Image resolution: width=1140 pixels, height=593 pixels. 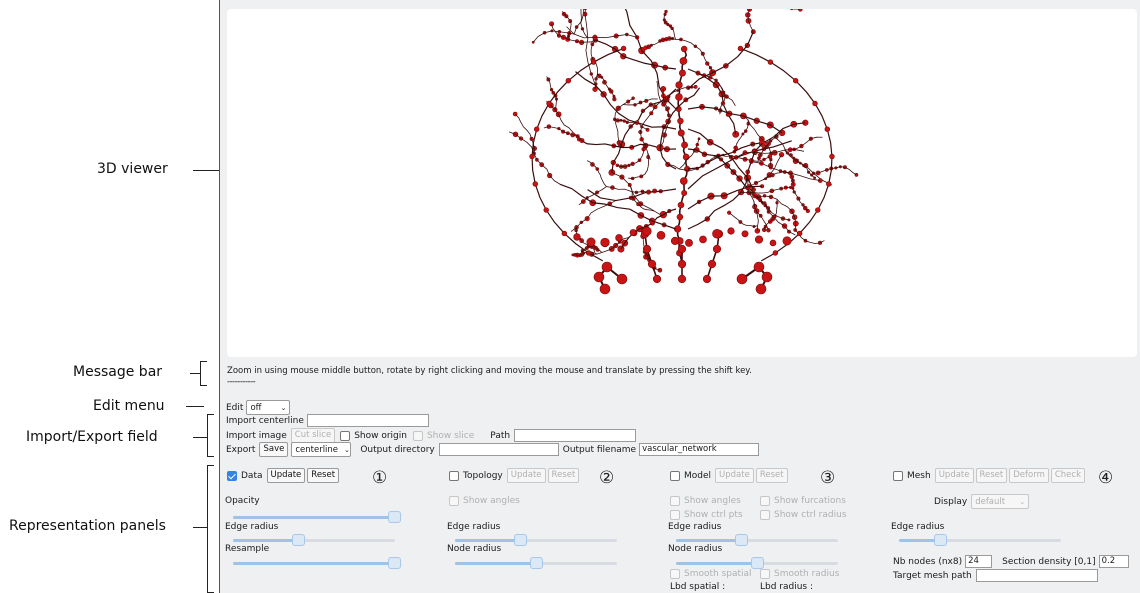 What do you see at coordinates (928, 561) in the screenshot?
I see `nb-nodes-label: Nb nodes (nx8)` at bounding box center [928, 561].